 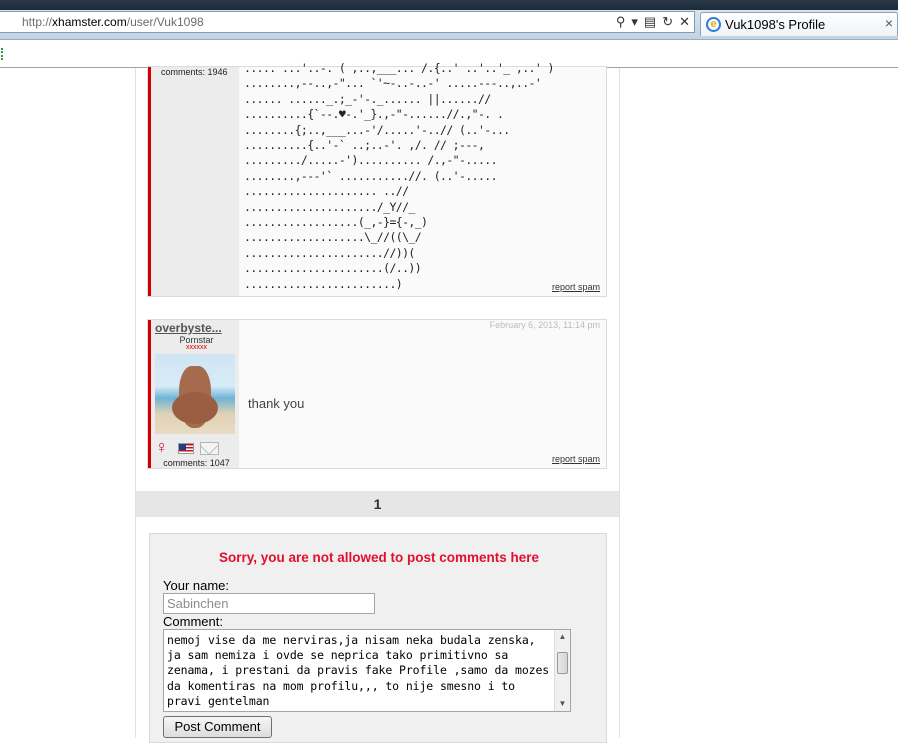 What do you see at coordinates (336, 222) in the screenshot?
I see `ascii-art-line: ..................(_,-}={-,_)` at bounding box center [336, 222].